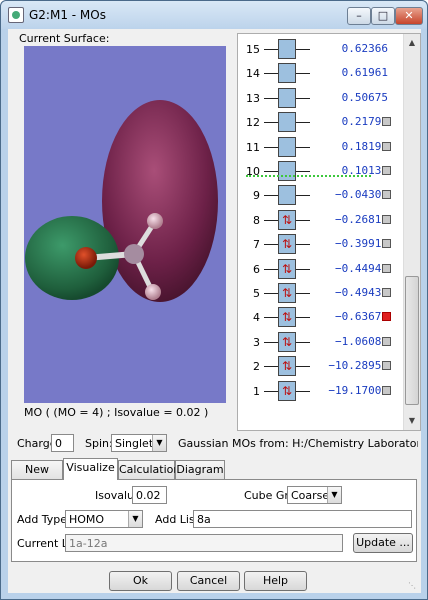  What do you see at coordinates (320, 74) in the screenshot?
I see `mo-row: 14 0.61961` at bounding box center [320, 74].